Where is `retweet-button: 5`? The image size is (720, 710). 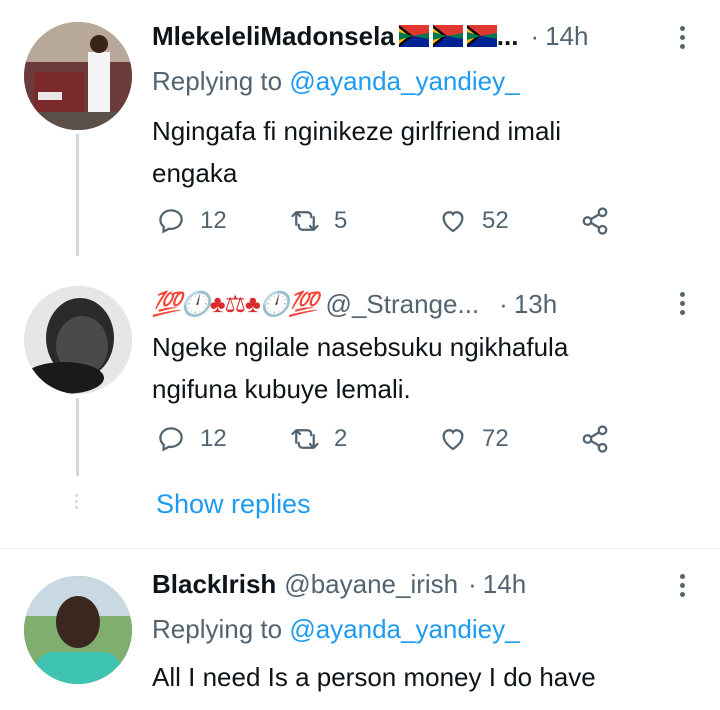
retweet-button: 5 is located at coordinates (318, 221).